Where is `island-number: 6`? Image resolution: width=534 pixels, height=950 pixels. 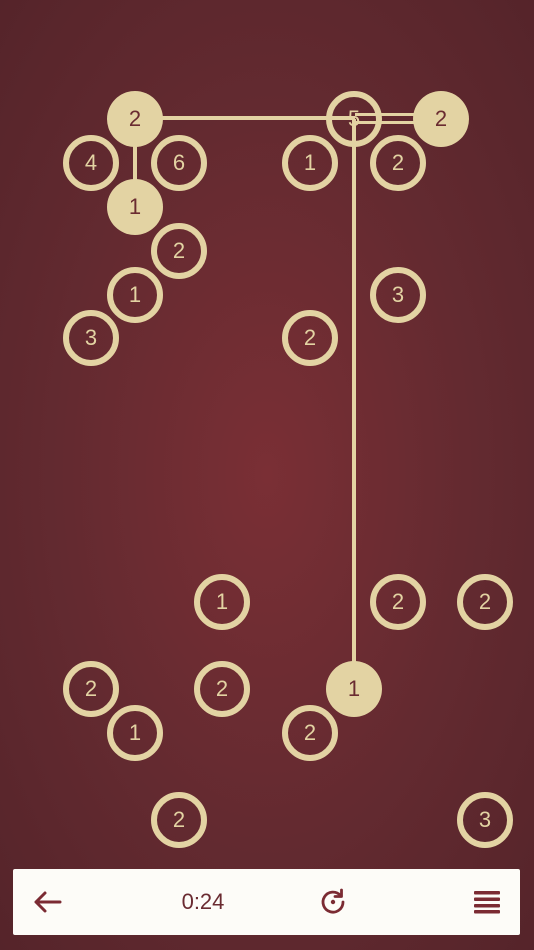
island-number: 6 is located at coordinates (179, 162).